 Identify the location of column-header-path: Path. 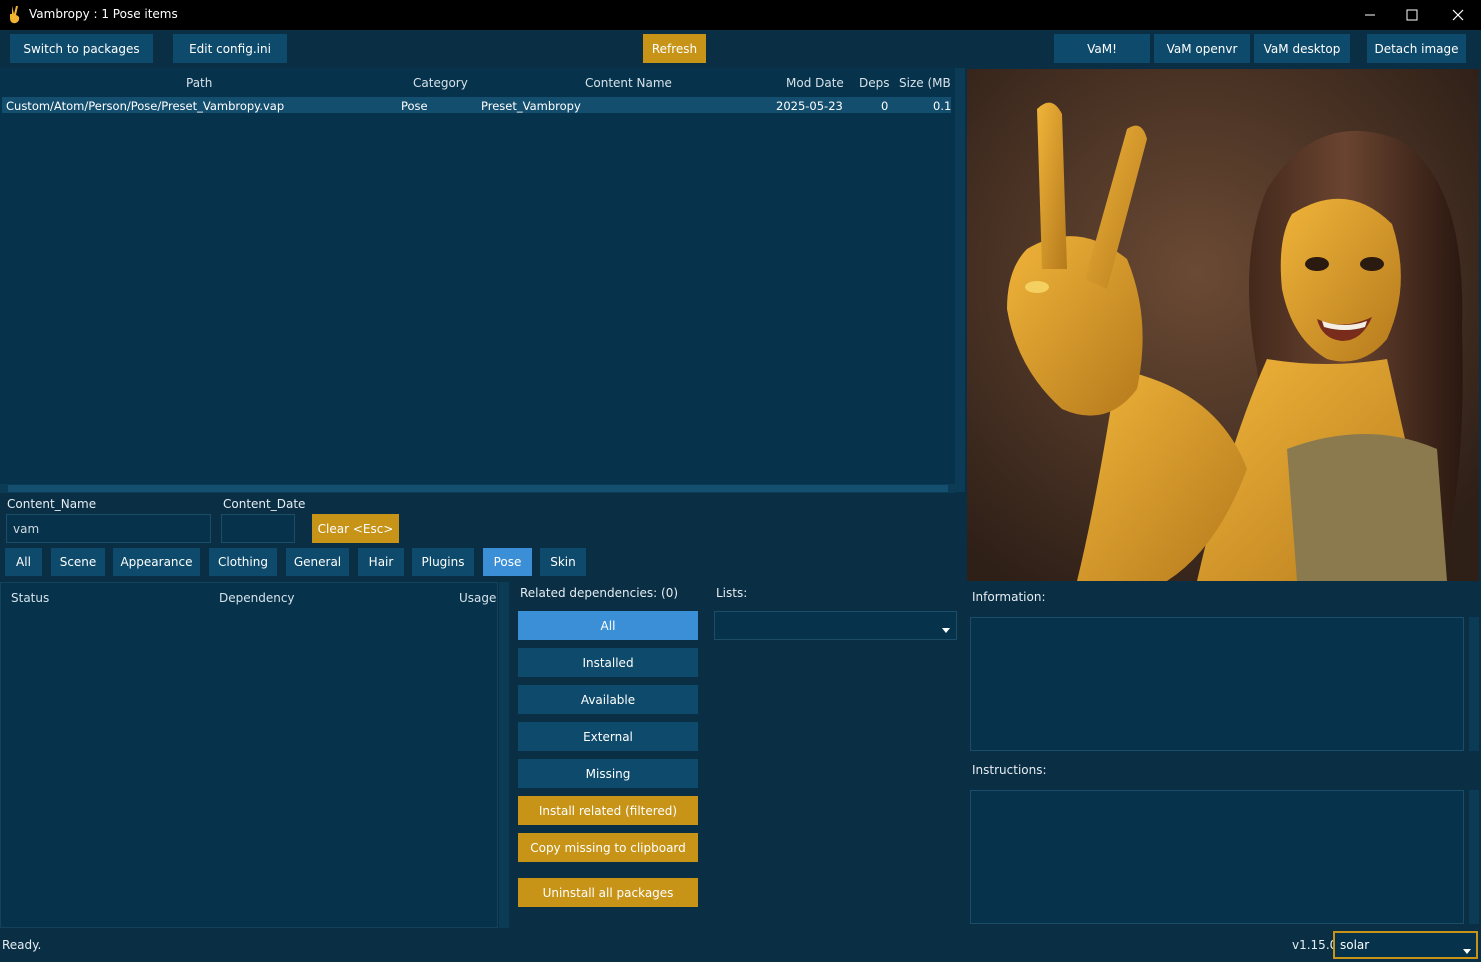
(199, 83).